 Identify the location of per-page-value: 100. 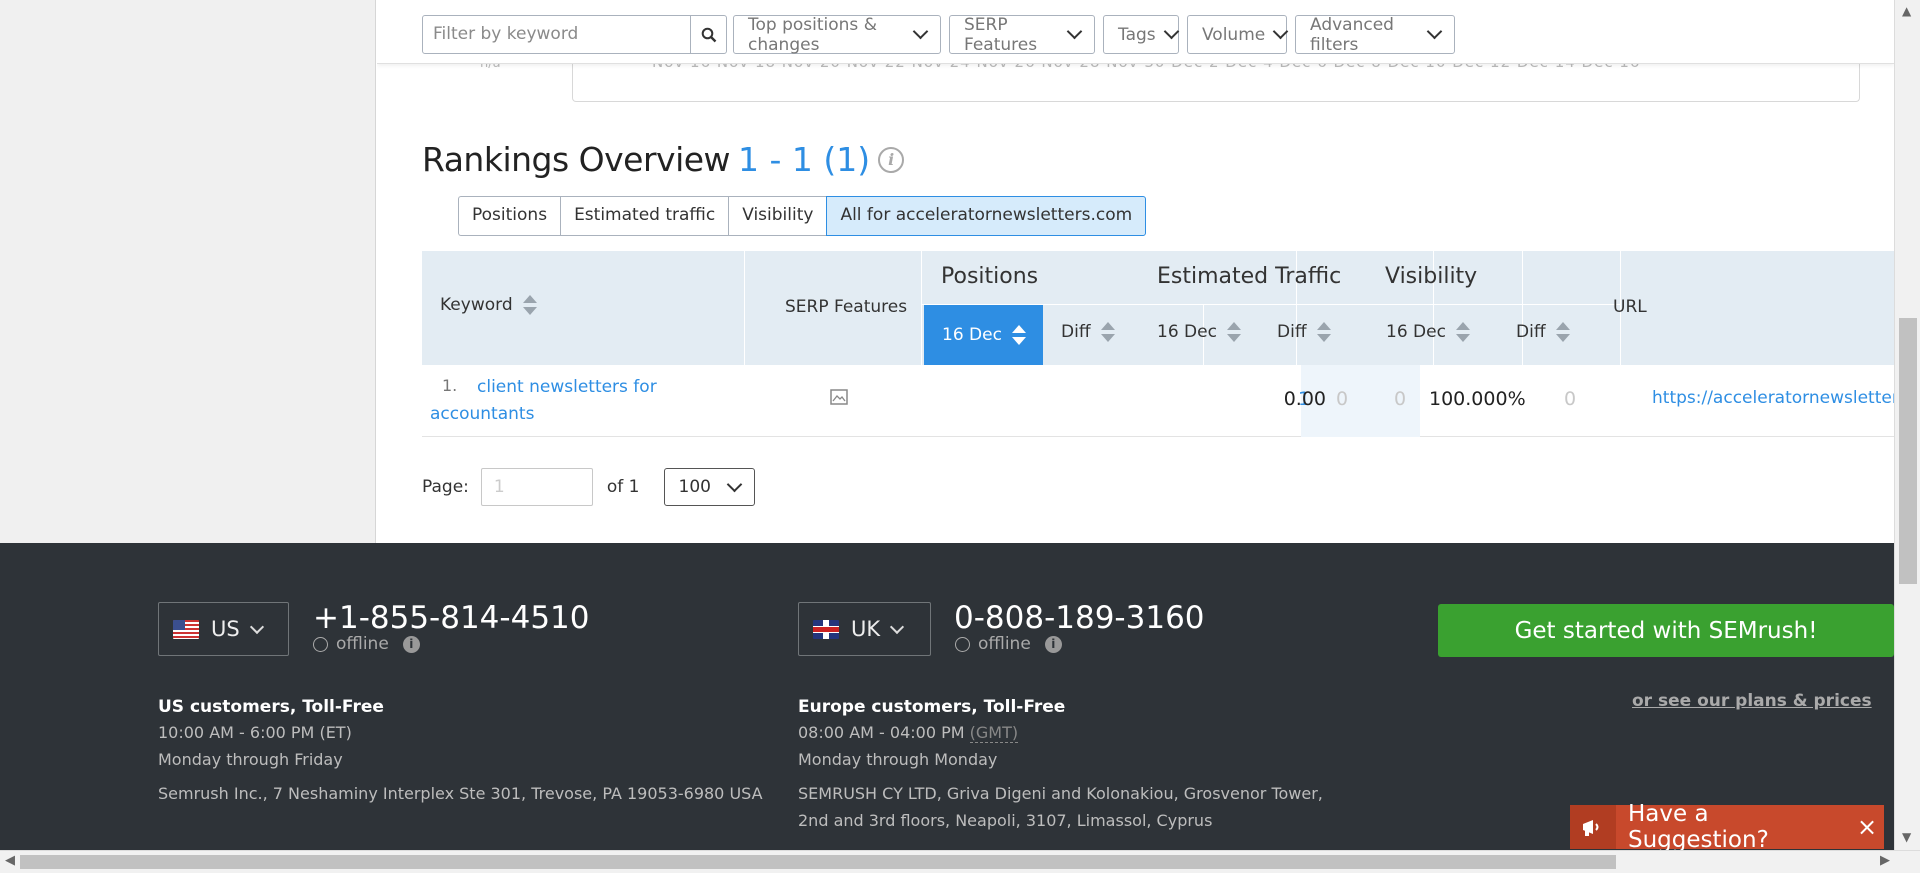
(694, 487).